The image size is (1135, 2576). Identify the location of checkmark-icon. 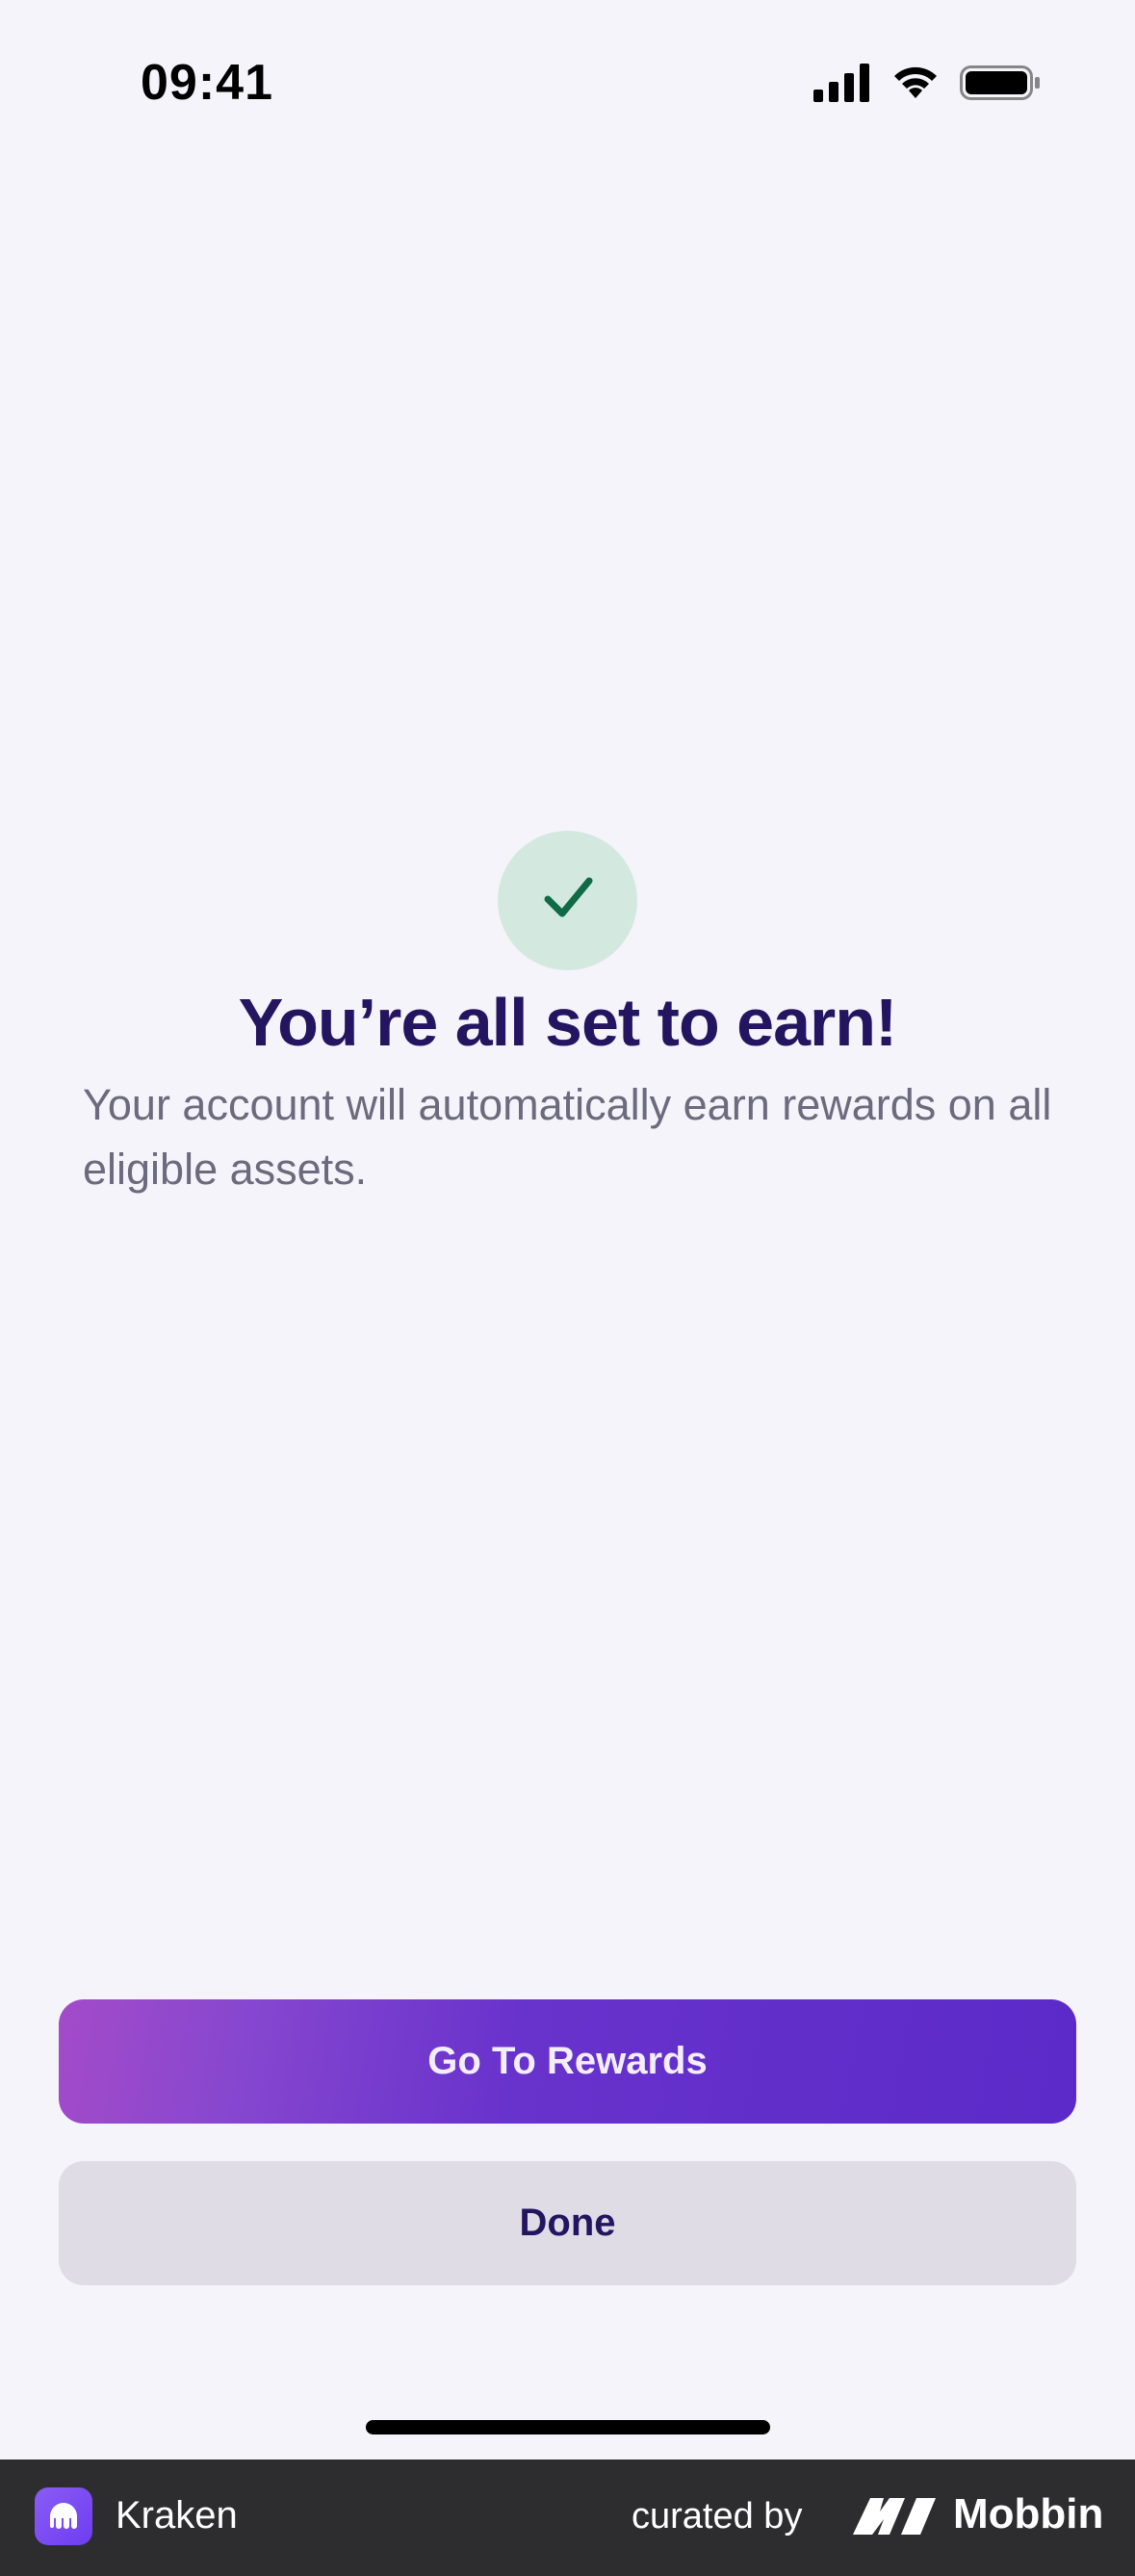
(568, 901).